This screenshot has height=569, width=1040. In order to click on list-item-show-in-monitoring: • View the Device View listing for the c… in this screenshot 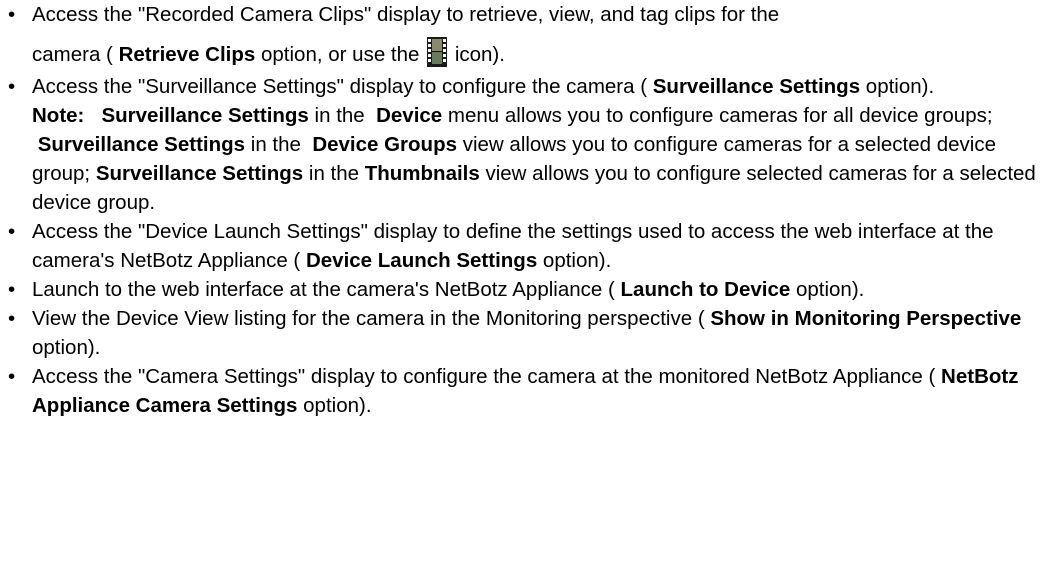, I will do `click(520, 333)`.